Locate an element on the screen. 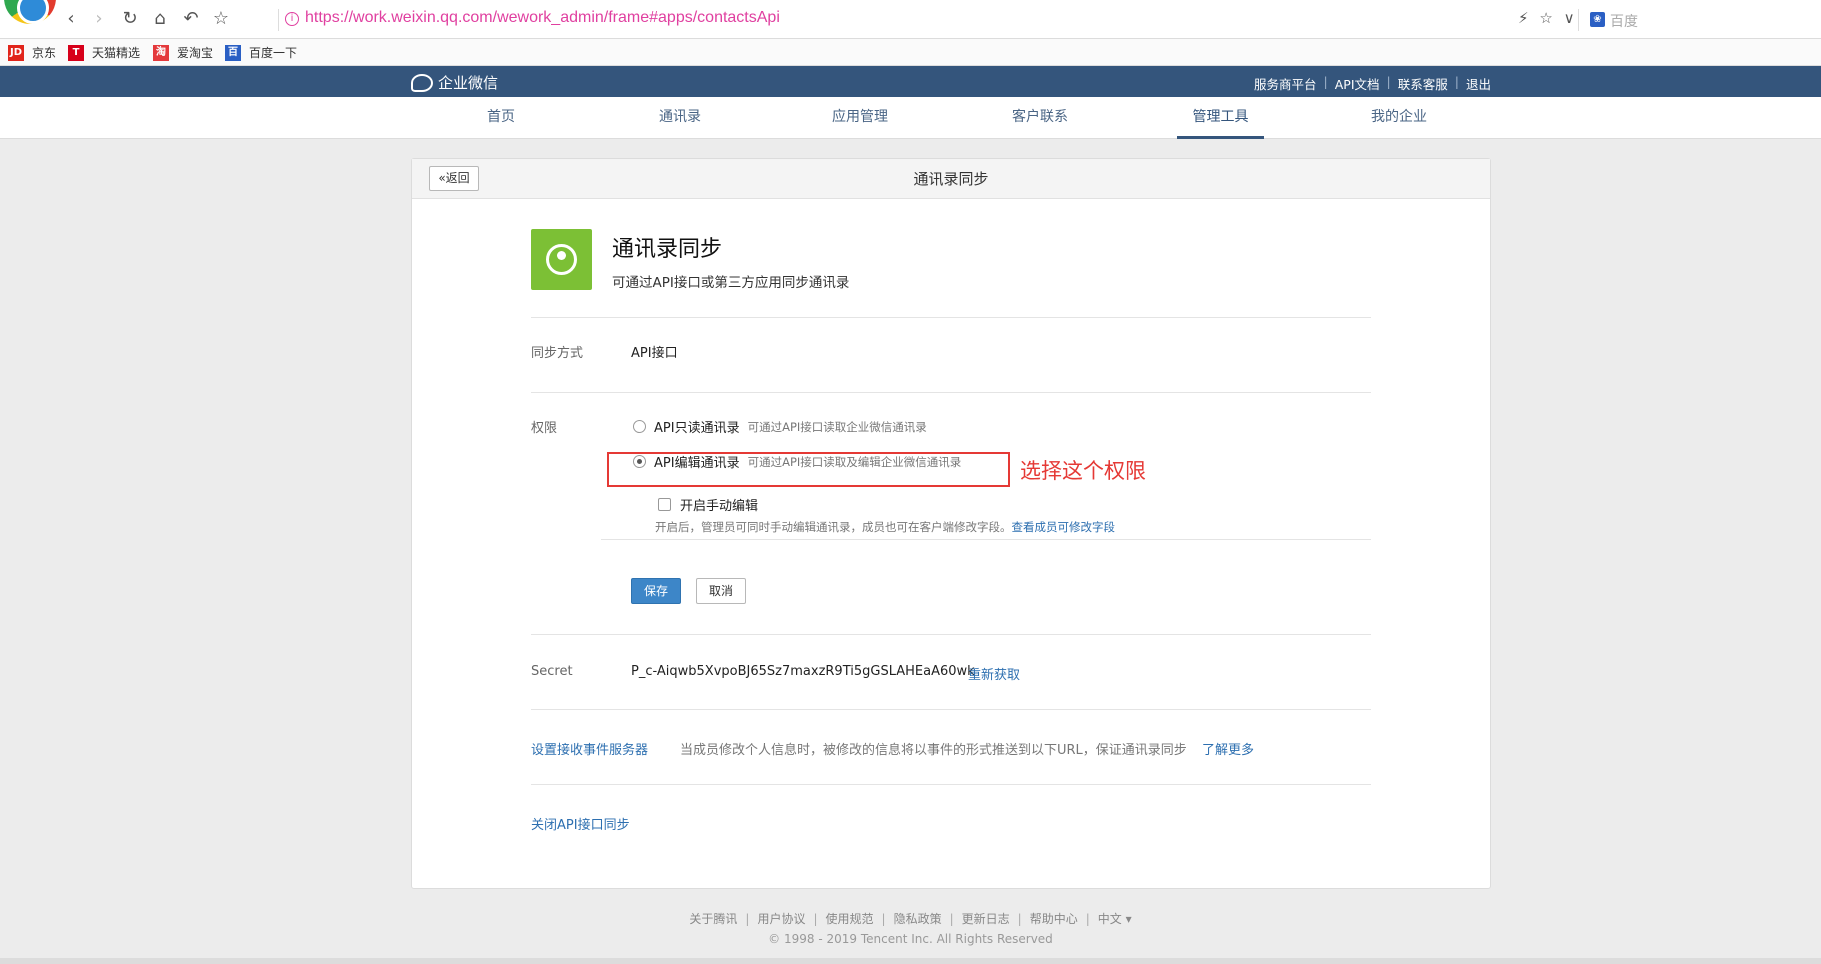 This screenshot has width=1821, height=964. annotation-text: 选择这个权限 is located at coordinates (1083, 471).